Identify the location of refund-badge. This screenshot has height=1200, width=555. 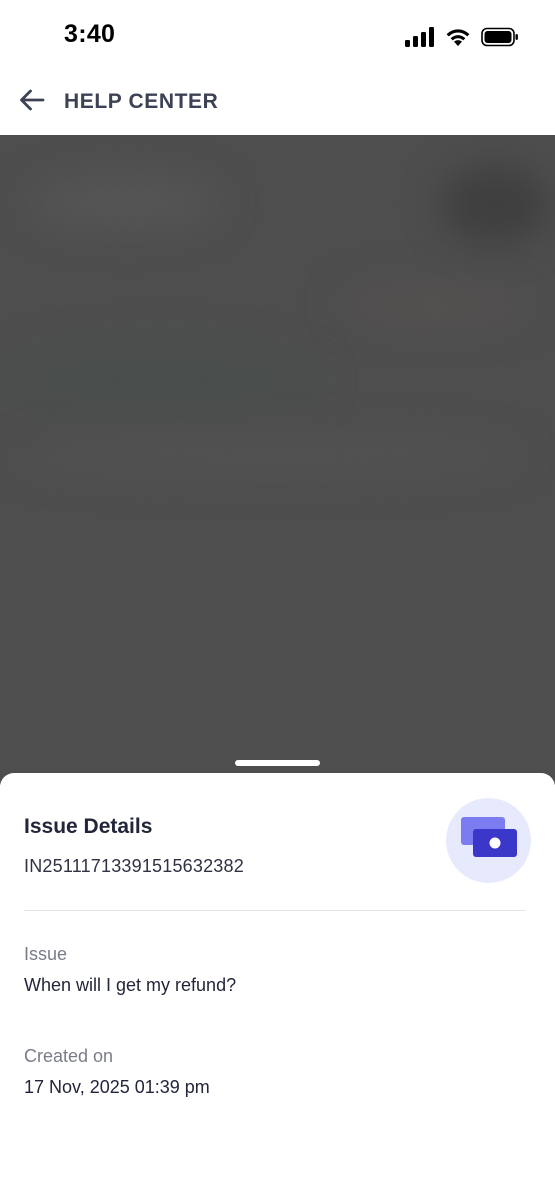
(488, 840).